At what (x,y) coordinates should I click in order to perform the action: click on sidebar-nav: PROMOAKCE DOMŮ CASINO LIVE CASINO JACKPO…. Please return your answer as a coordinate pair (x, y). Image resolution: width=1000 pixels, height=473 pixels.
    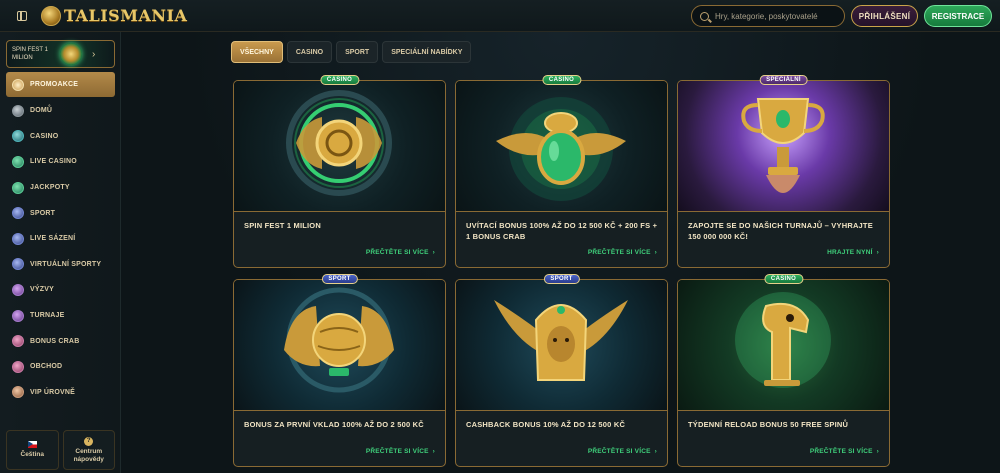
    Looking at the image, I should click on (60, 238).